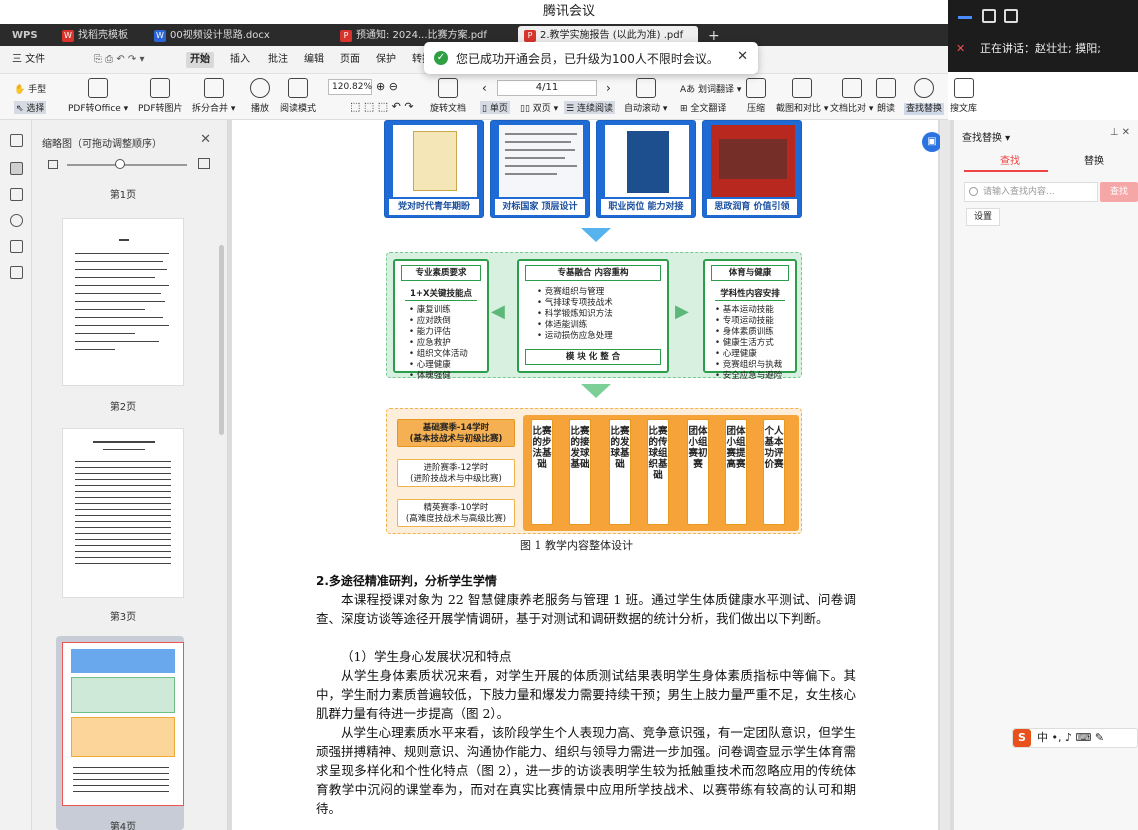 This screenshot has height=830, width=1138. Describe the element at coordinates (965, 17) in the screenshot. I see `minimize-icon` at that location.